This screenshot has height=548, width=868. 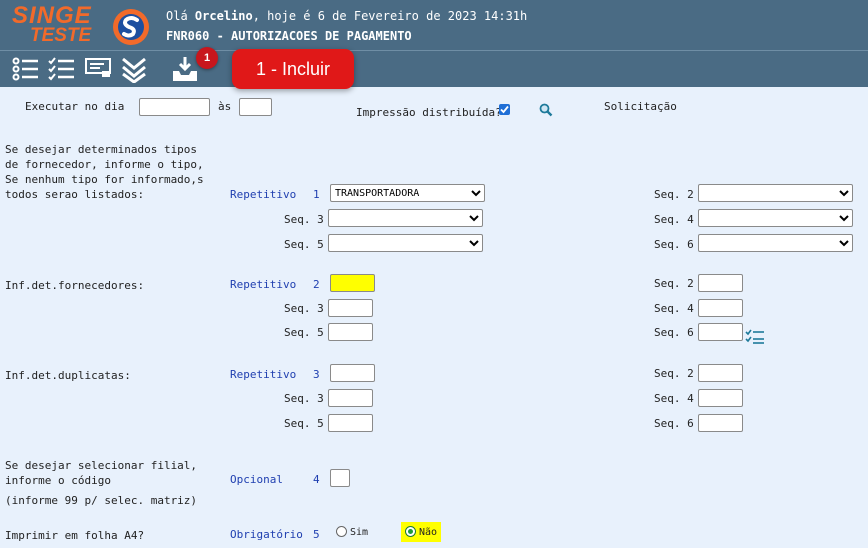 I want to click on tipos-text-3: Se nenhum tipo for informado,s, so click(x=104, y=179).